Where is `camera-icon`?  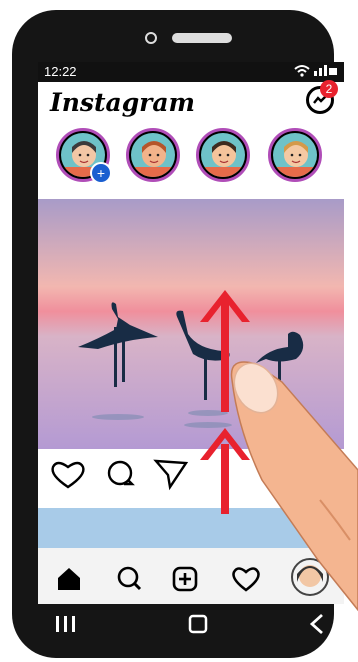
camera-icon is located at coordinates (151, 38).